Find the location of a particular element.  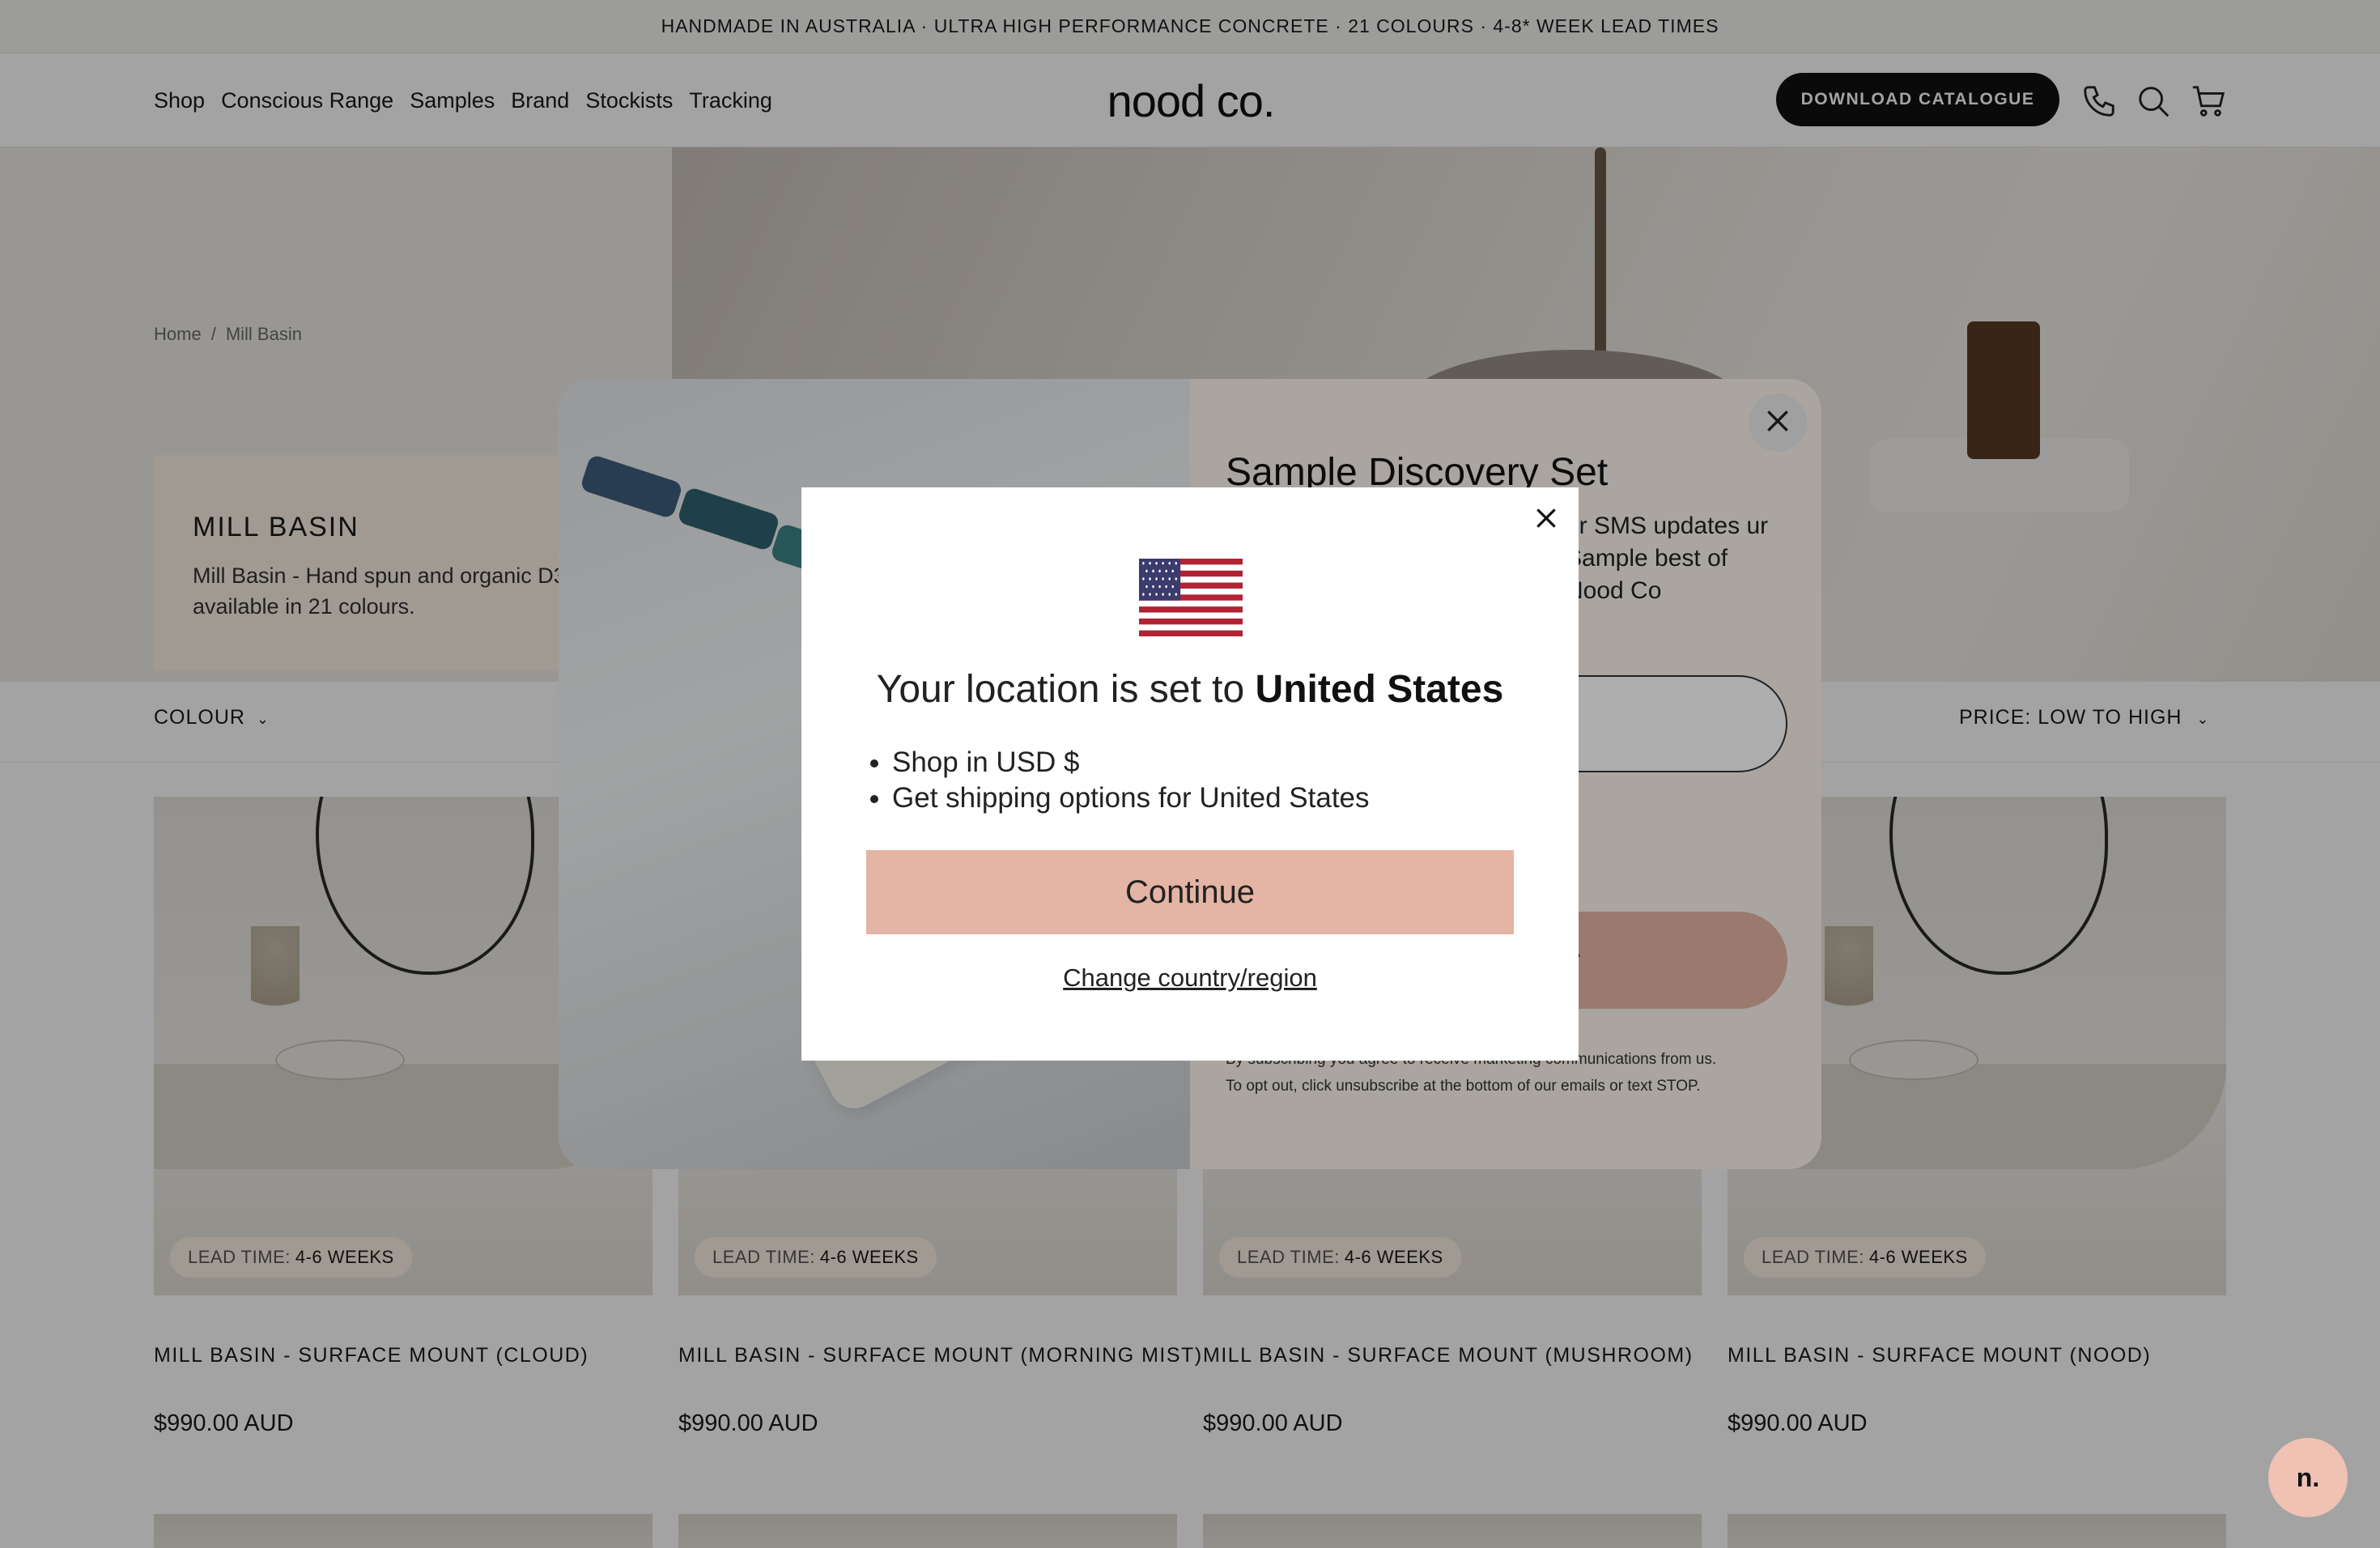

location-title: Your location is set to United States is located at coordinates (1190, 690).